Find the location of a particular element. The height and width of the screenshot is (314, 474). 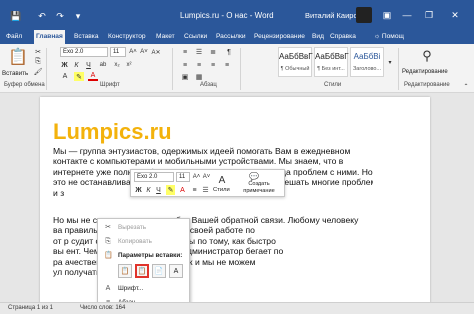

ribbon-display-icon: ▣ is located at coordinates (387, 15).